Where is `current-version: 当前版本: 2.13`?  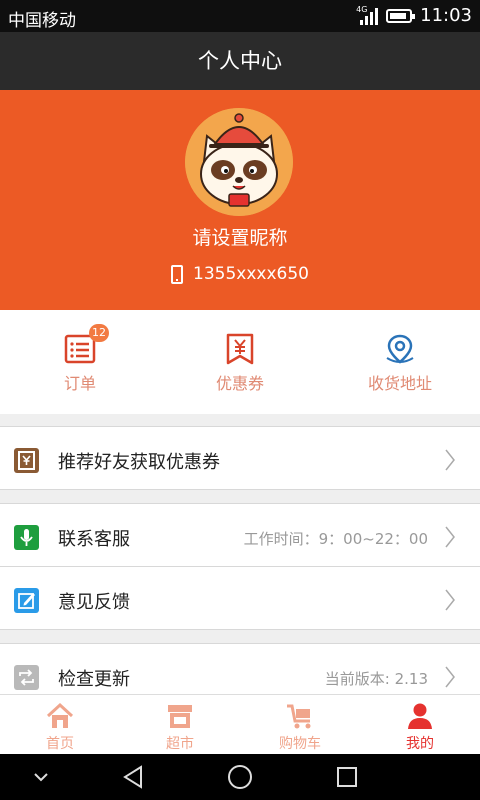 current-version: 当前版本: 2.13 is located at coordinates (376, 679).